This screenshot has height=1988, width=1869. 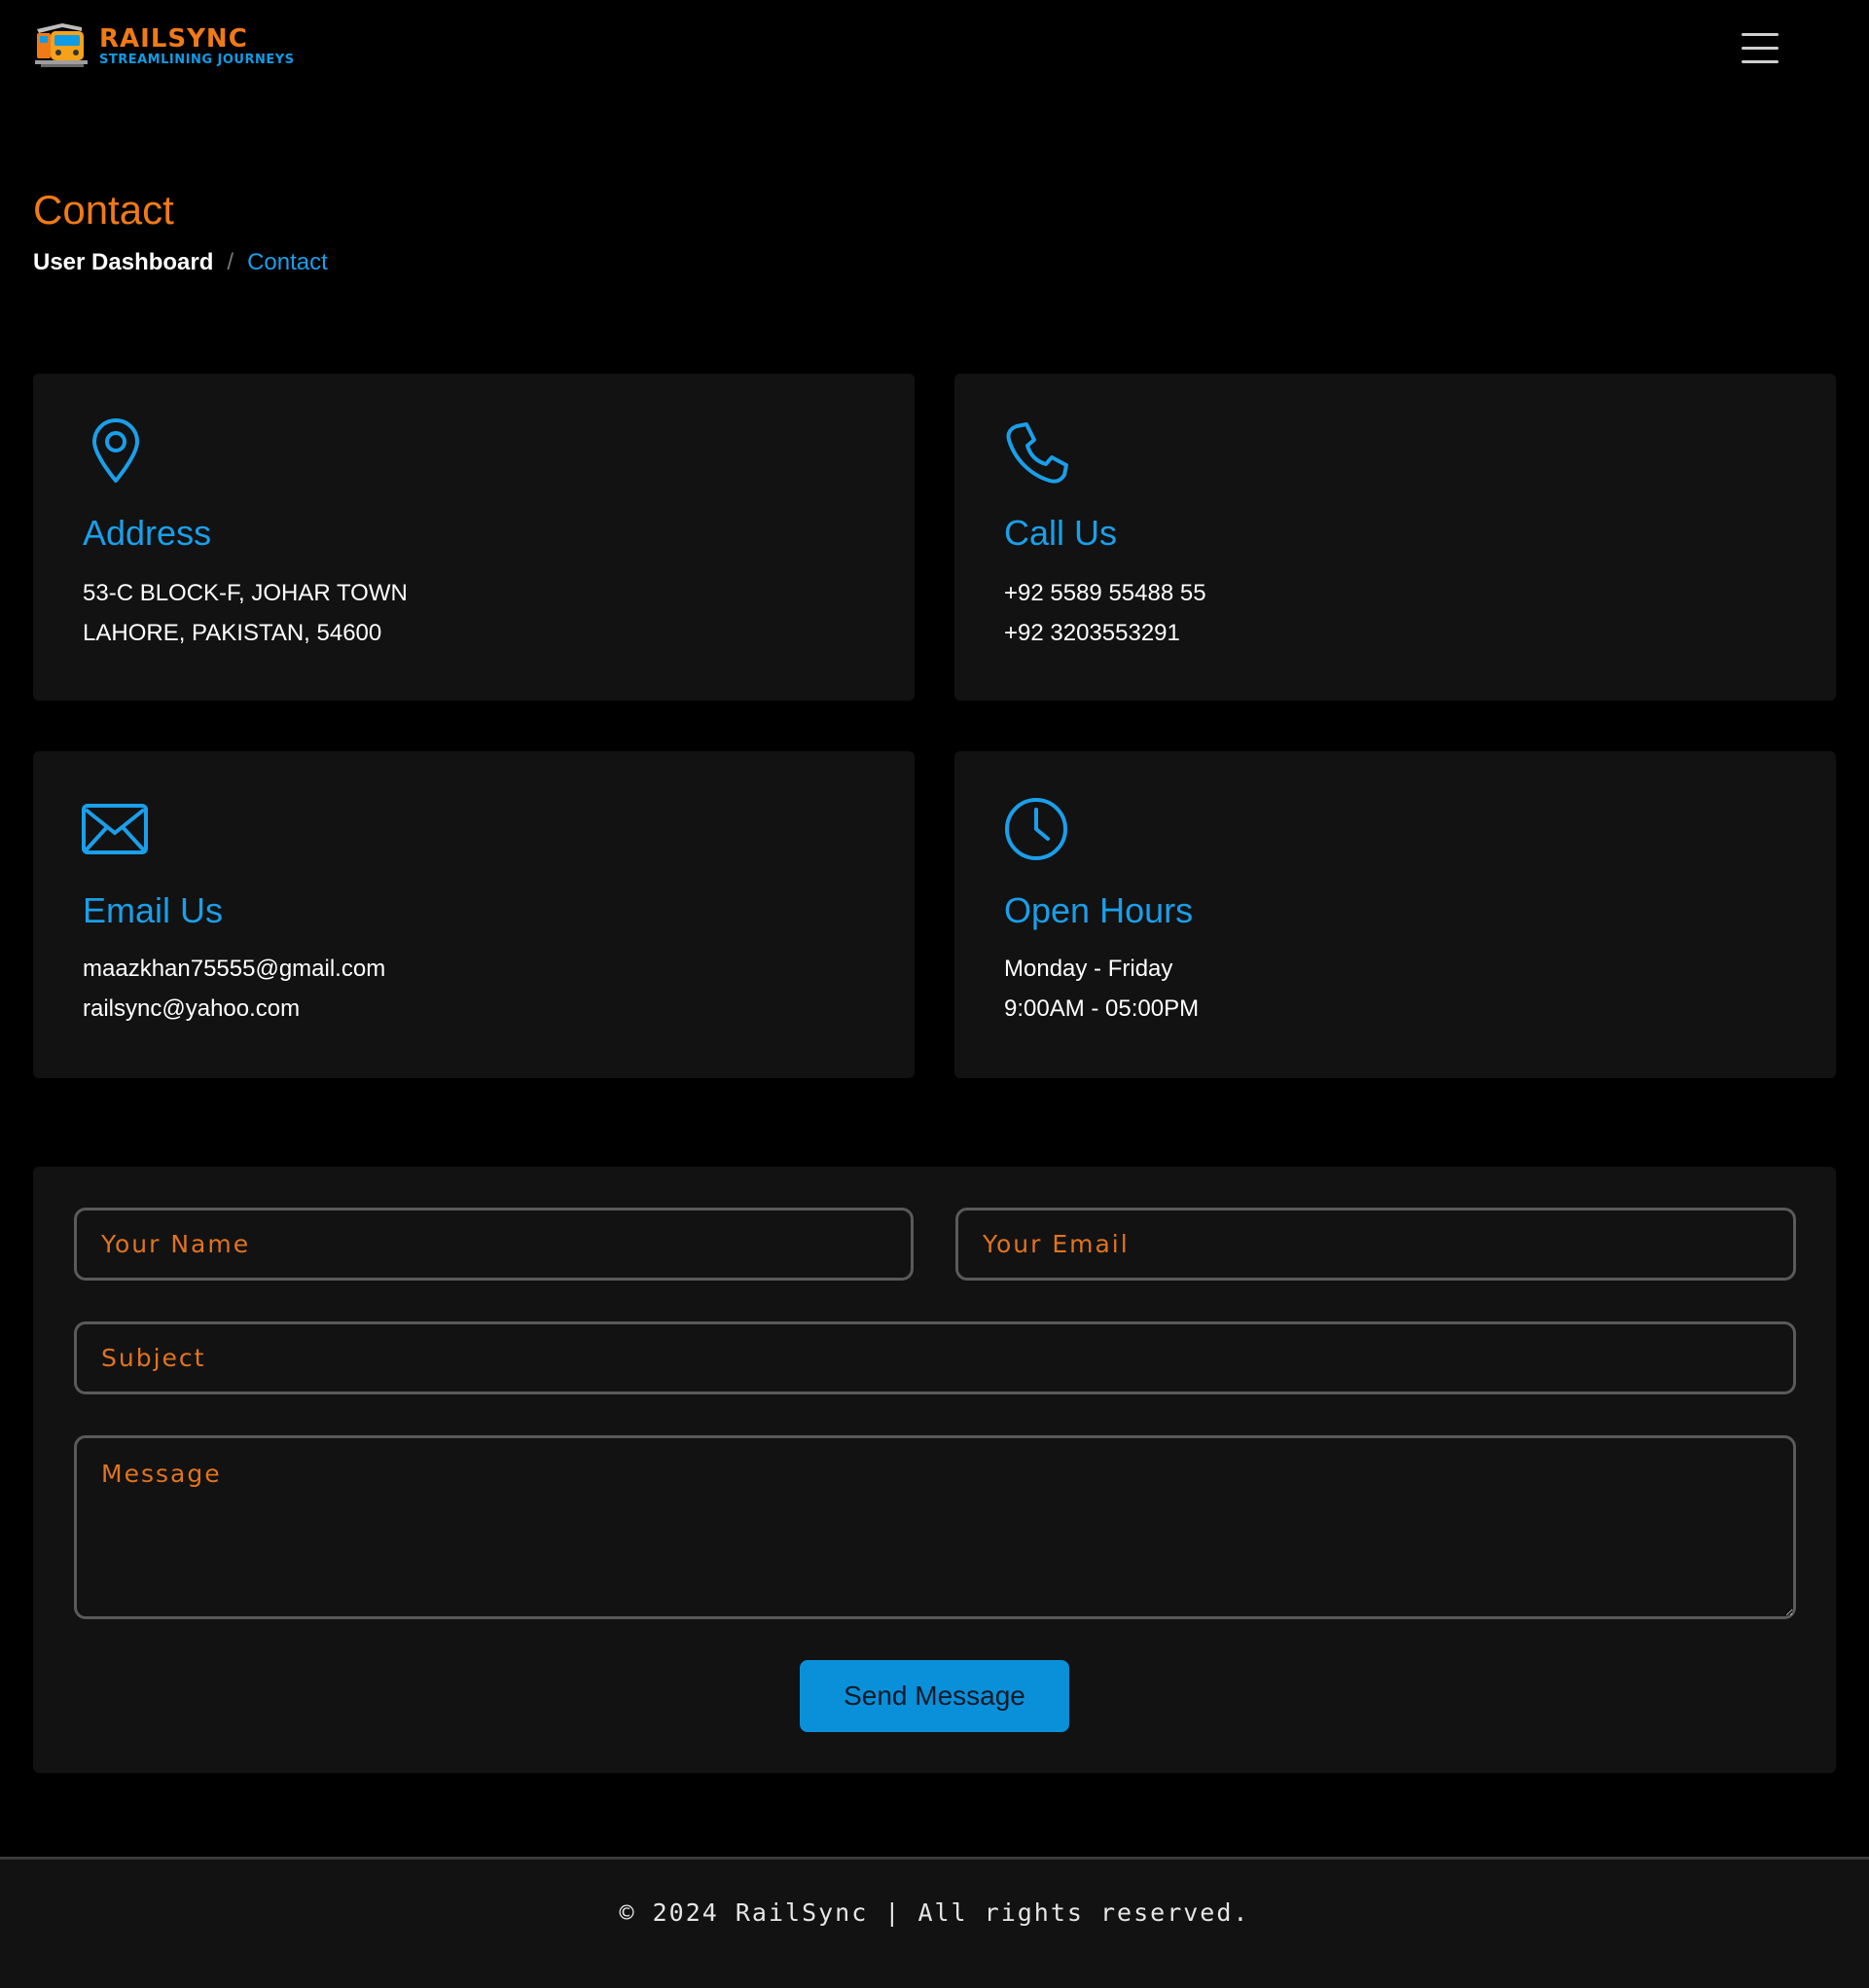 I want to click on open-hours-time: 9:00AM - 05:00PM, so click(x=1102, y=1009).